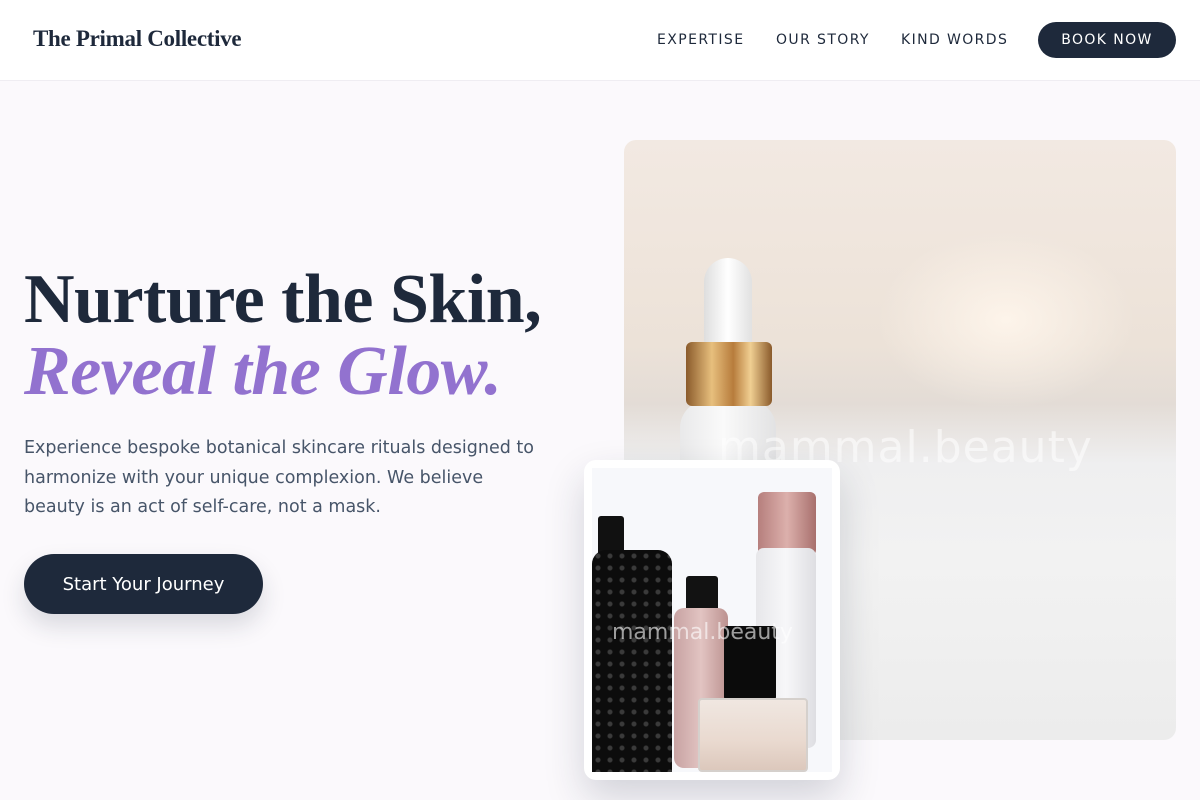 This screenshot has width=1200, height=800. What do you see at coordinates (823, 40) in the screenshot?
I see `nav-link-our-story: OUR STORY` at bounding box center [823, 40].